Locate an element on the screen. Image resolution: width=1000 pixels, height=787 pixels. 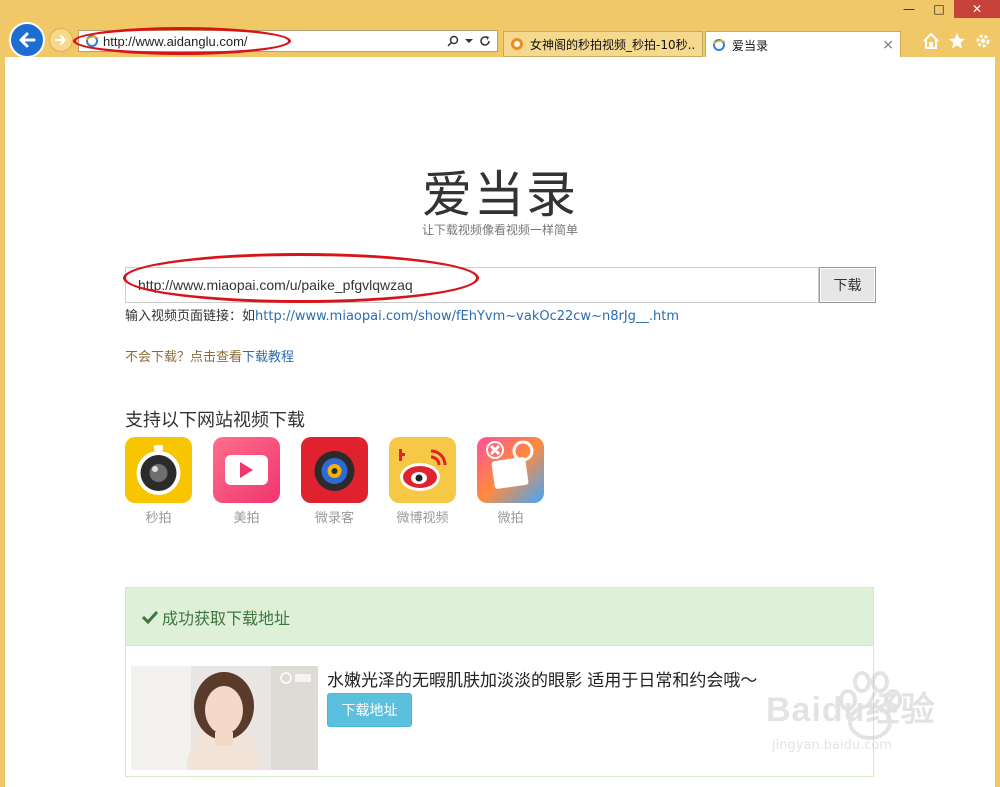
star-icon is located at coordinates (957, 41).